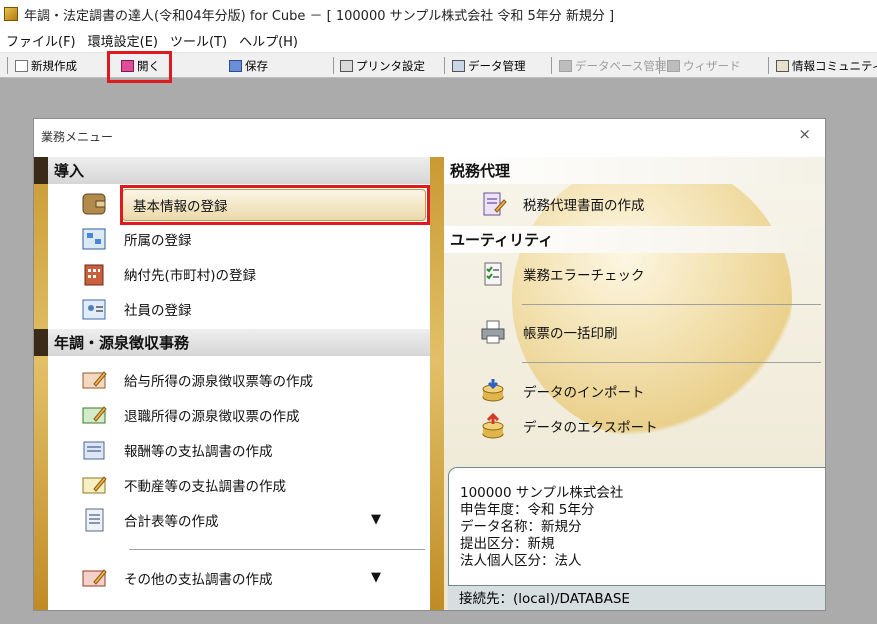 This screenshot has height=624, width=877. Describe the element at coordinates (41, 383) in the screenshot. I see `left-gold-strip` at that location.